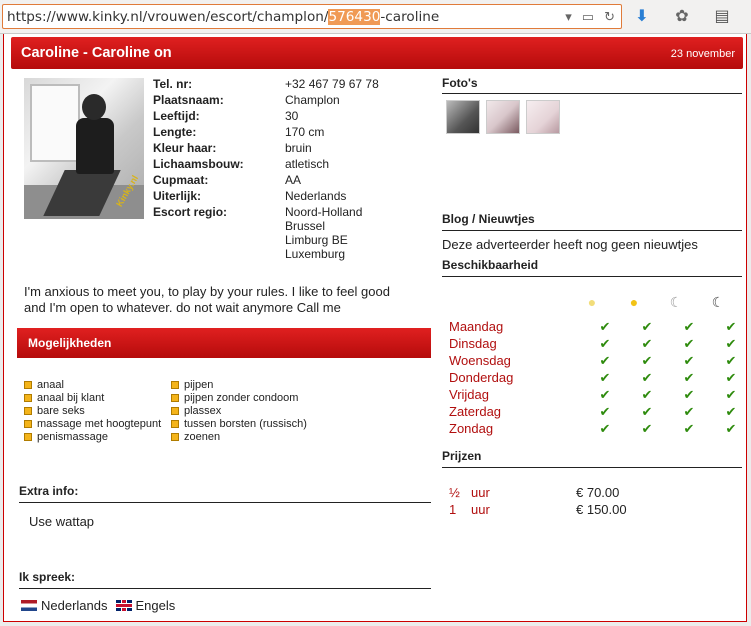  Describe the element at coordinates (598, 492) in the screenshot. I see `price-amount: € 70.00` at that location.